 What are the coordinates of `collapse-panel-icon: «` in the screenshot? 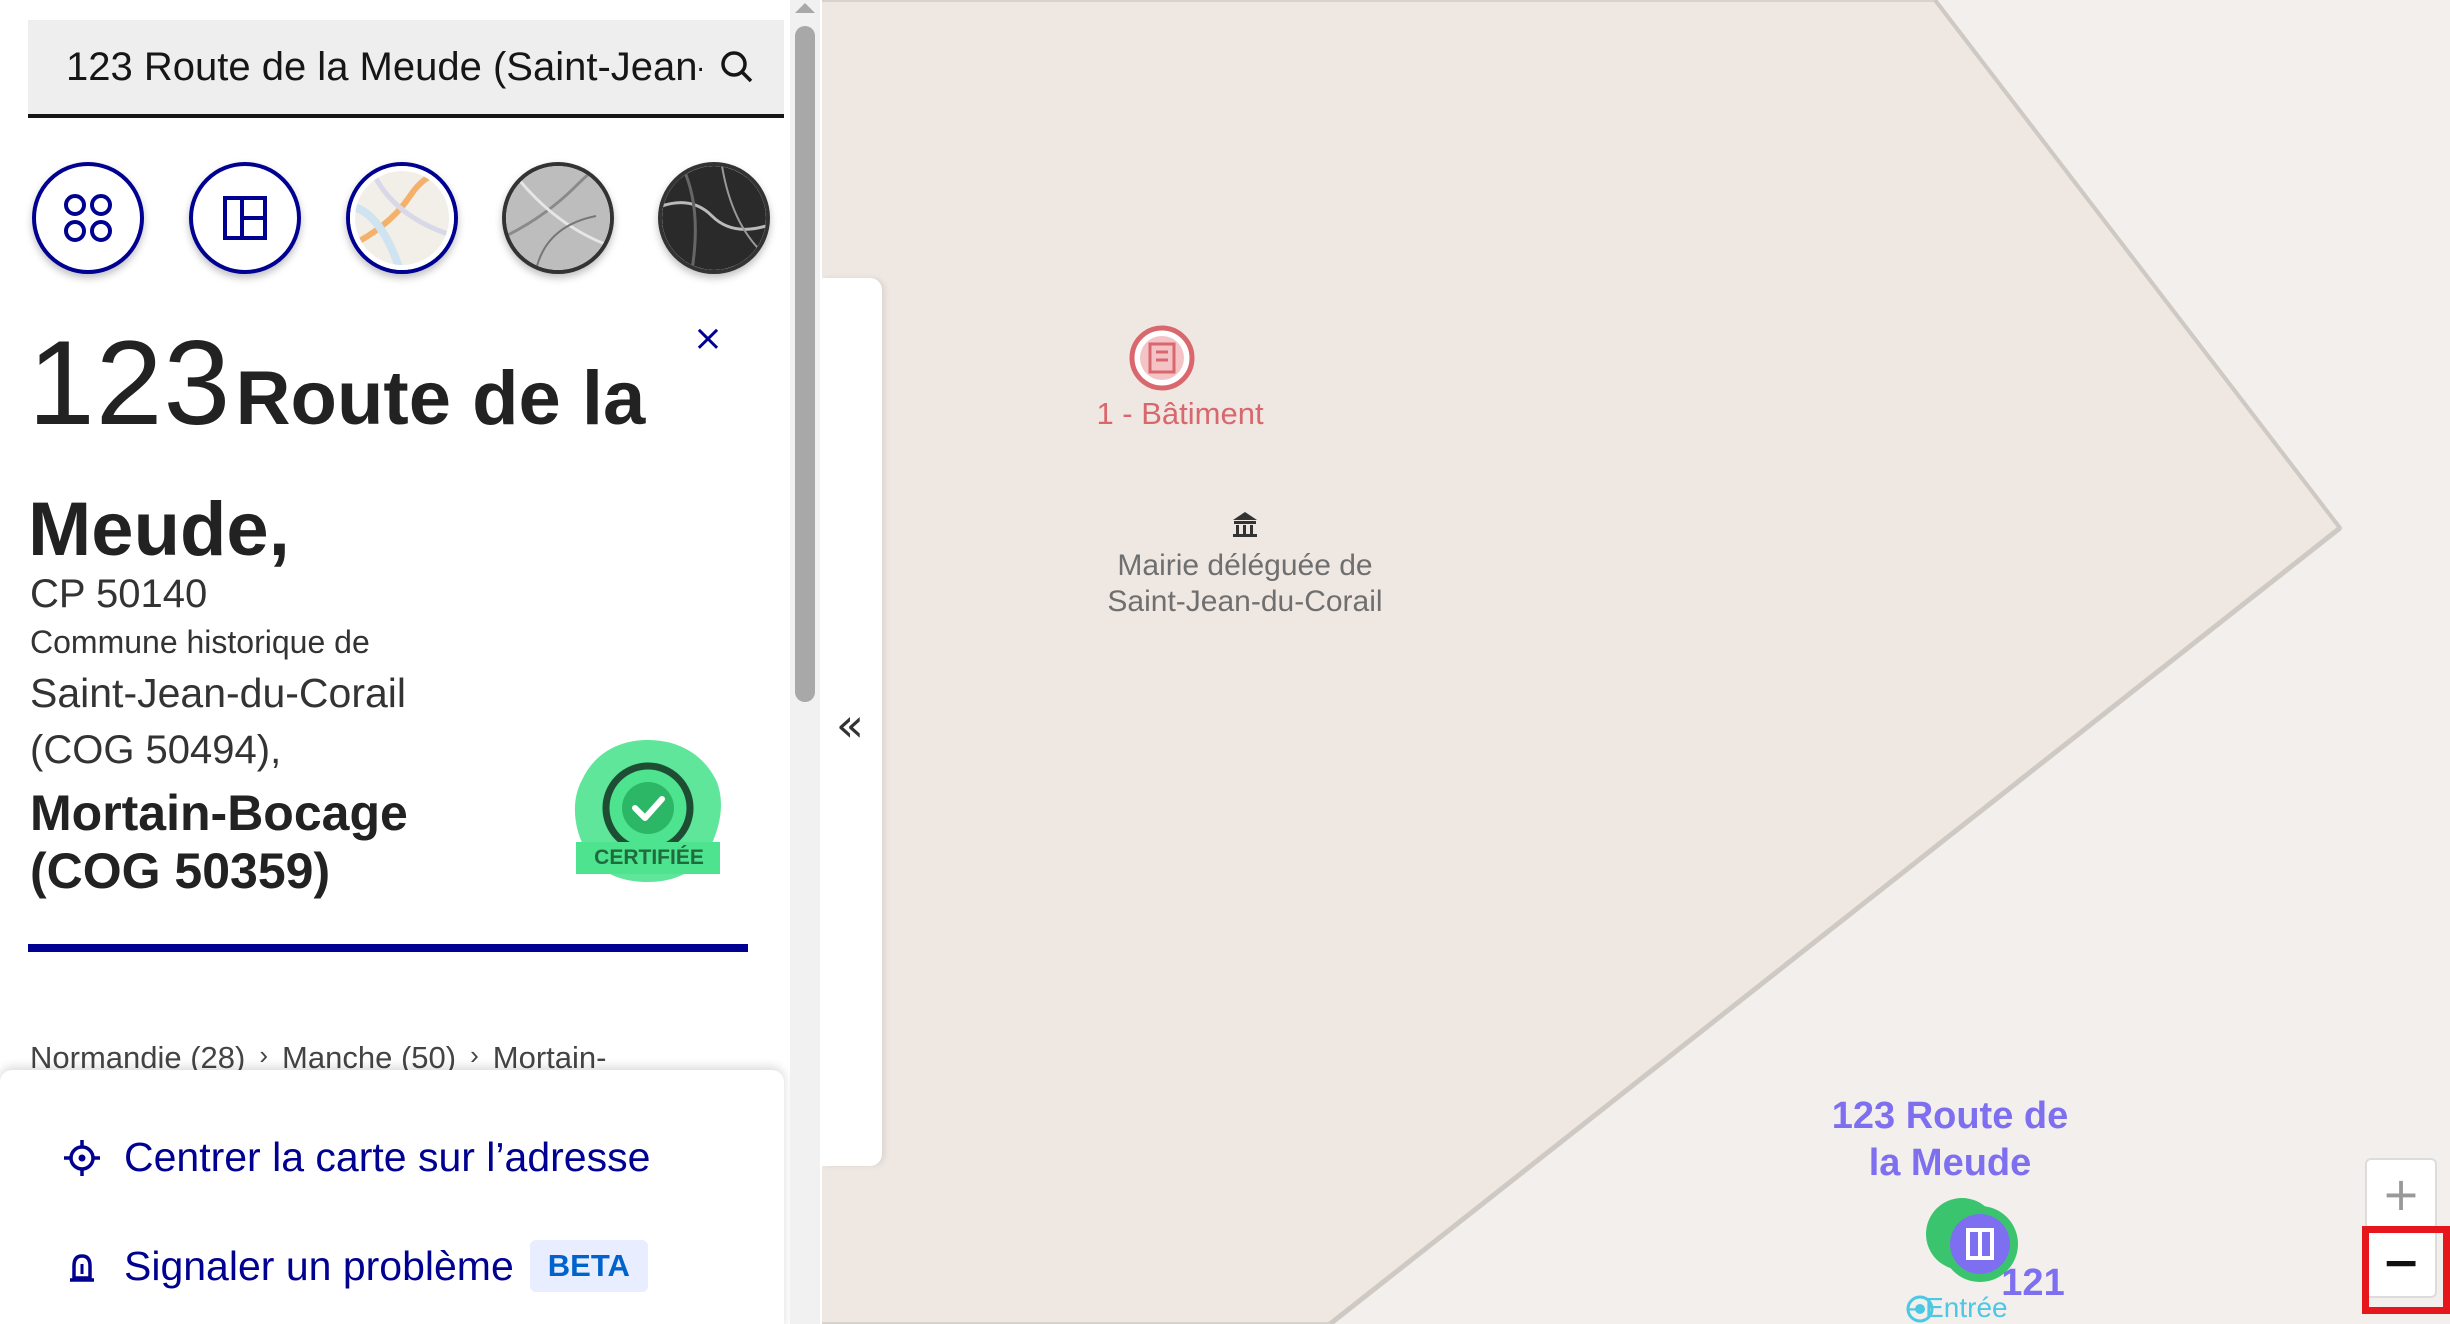 It's located at (850, 725).